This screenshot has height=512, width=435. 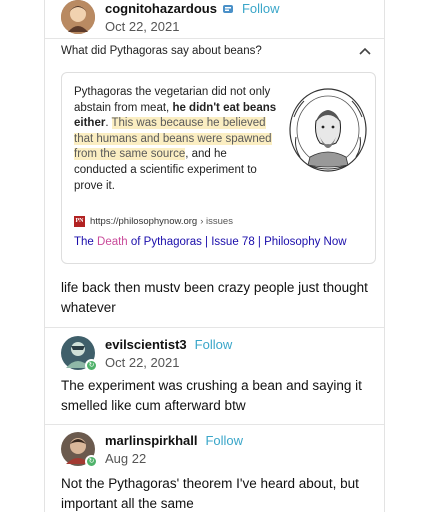 What do you see at coordinates (365, 51) in the screenshot?
I see `chevron-up-icon` at bounding box center [365, 51].